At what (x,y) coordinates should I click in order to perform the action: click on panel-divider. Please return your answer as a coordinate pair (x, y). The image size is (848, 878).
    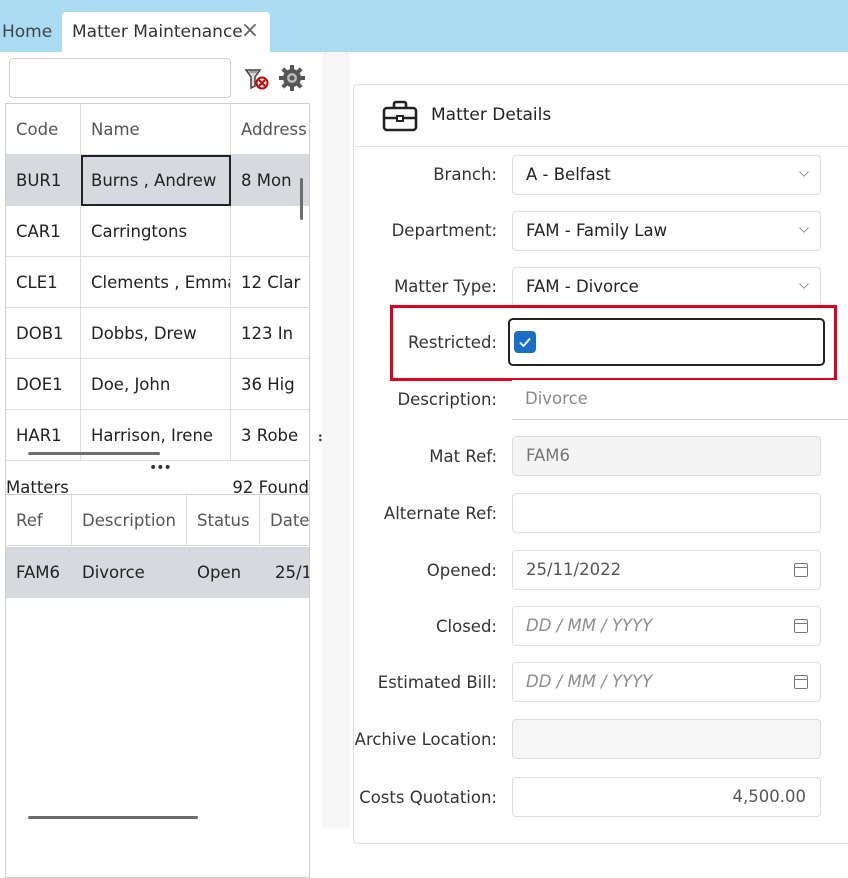
    Looking at the image, I should click on (336, 440).